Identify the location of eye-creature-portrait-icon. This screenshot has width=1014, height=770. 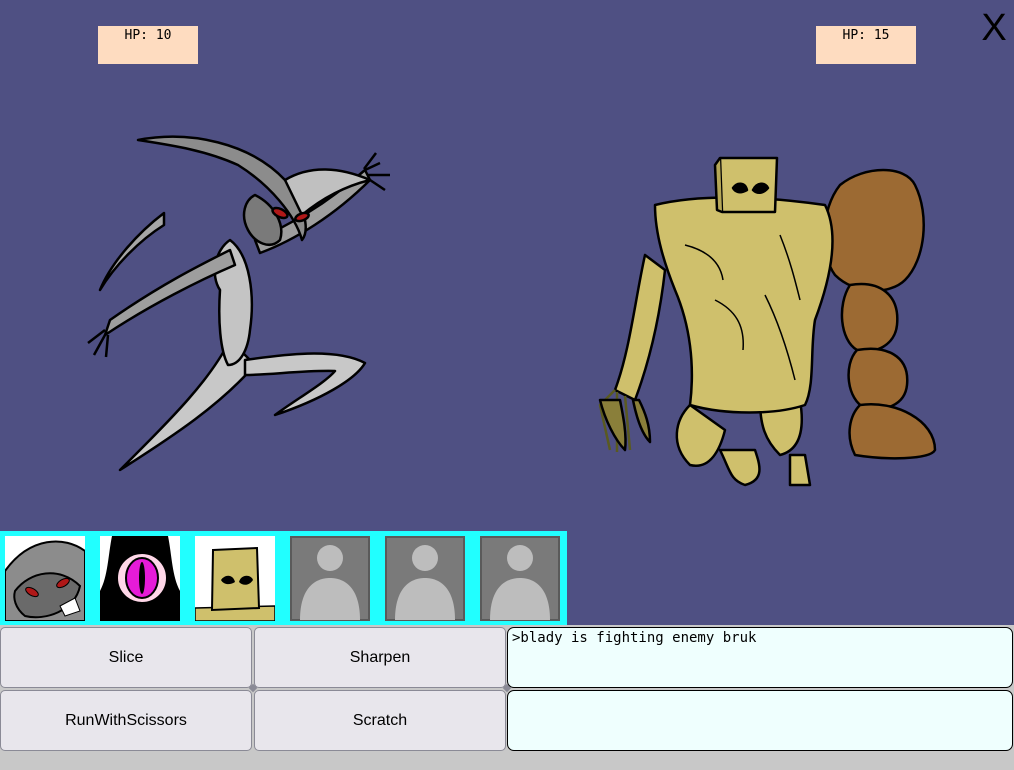
(140, 578).